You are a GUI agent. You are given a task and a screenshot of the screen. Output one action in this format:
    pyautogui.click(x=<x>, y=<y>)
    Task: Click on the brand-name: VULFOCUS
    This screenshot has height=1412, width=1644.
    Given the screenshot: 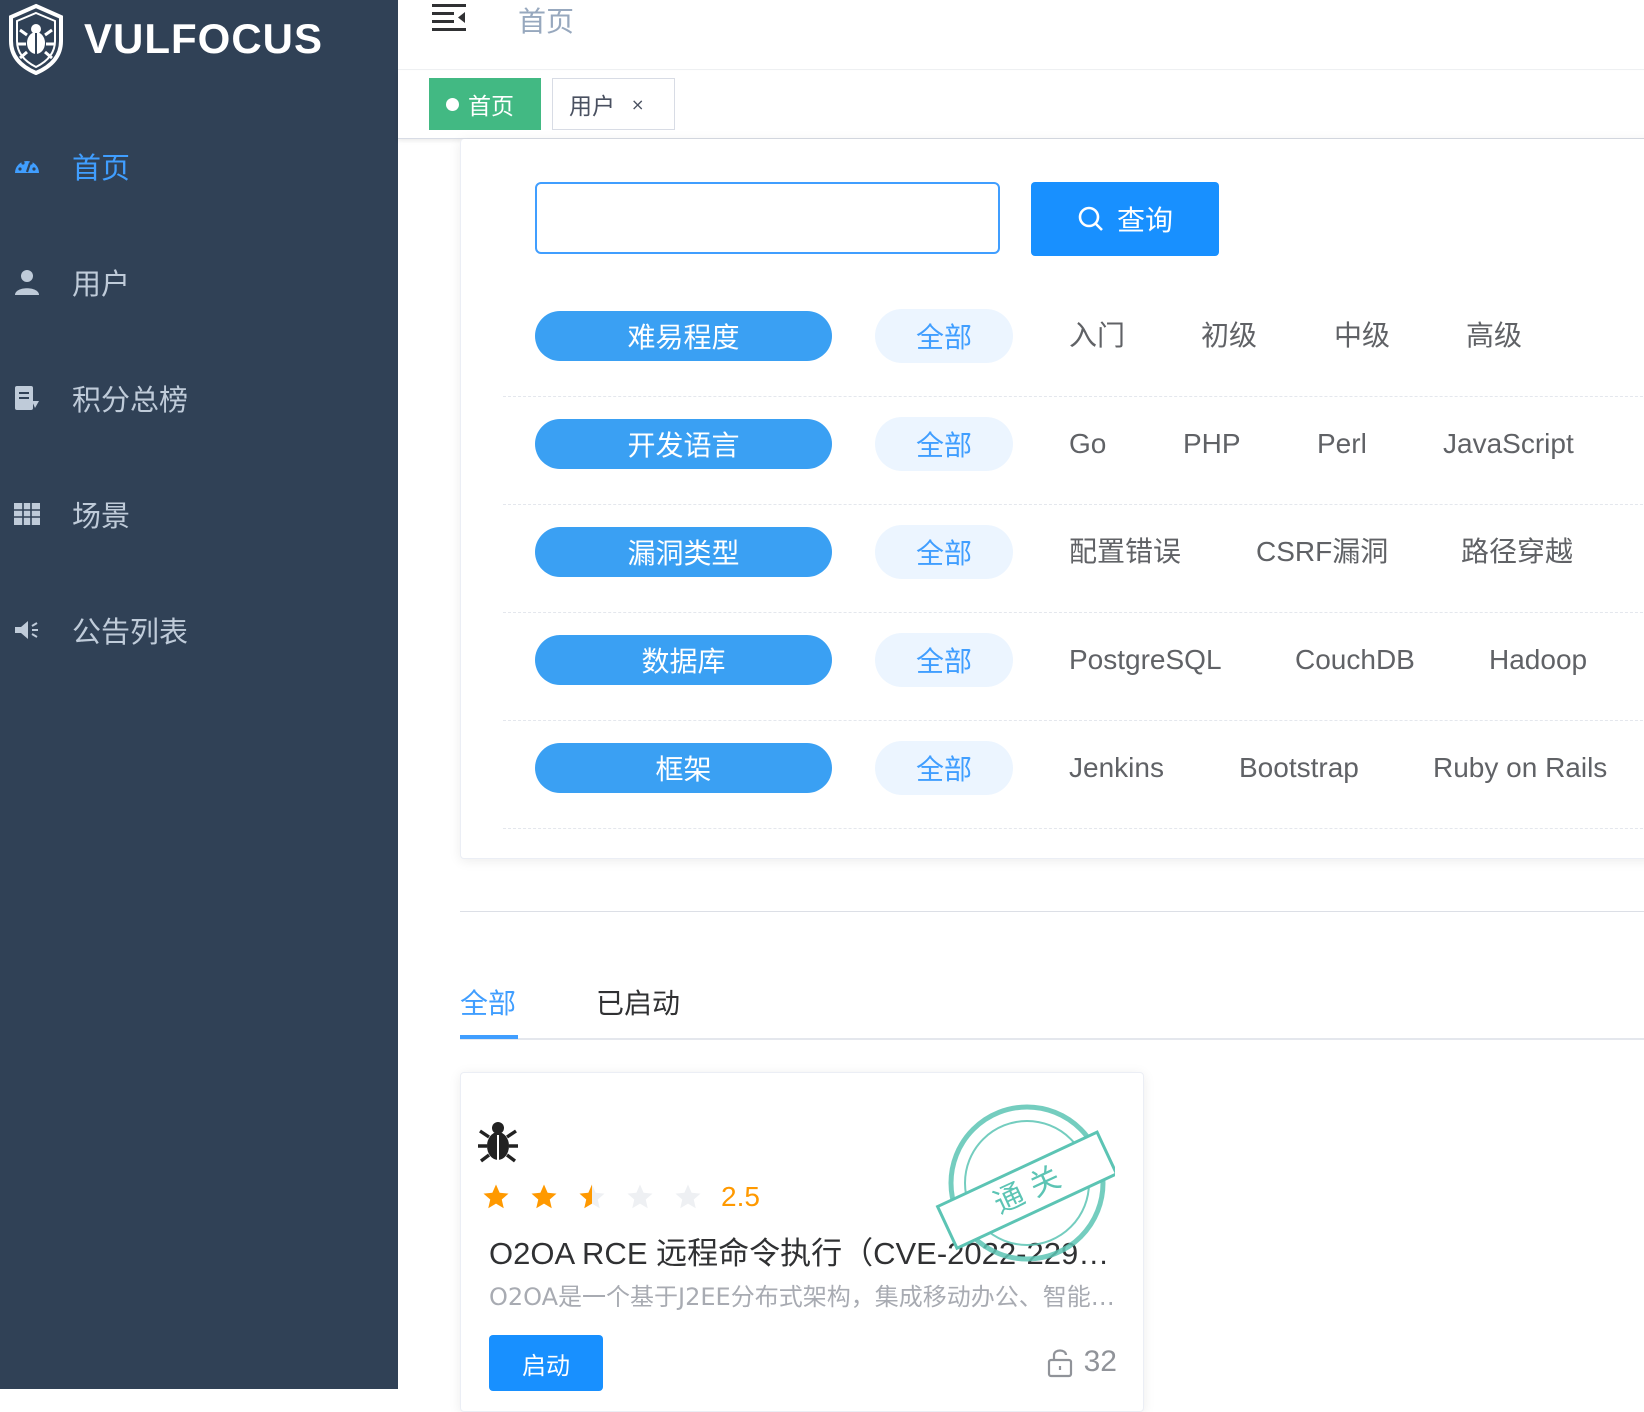 What is the action you would take?
    pyautogui.click(x=203, y=39)
    